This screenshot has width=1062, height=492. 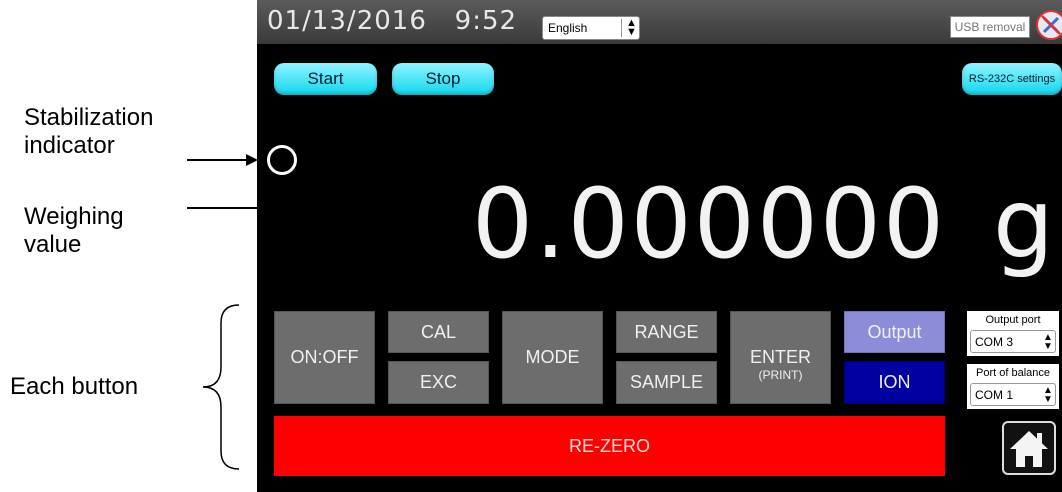 I want to click on annotation-stabilization: Stabilization indicator, so click(x=88, y=132).